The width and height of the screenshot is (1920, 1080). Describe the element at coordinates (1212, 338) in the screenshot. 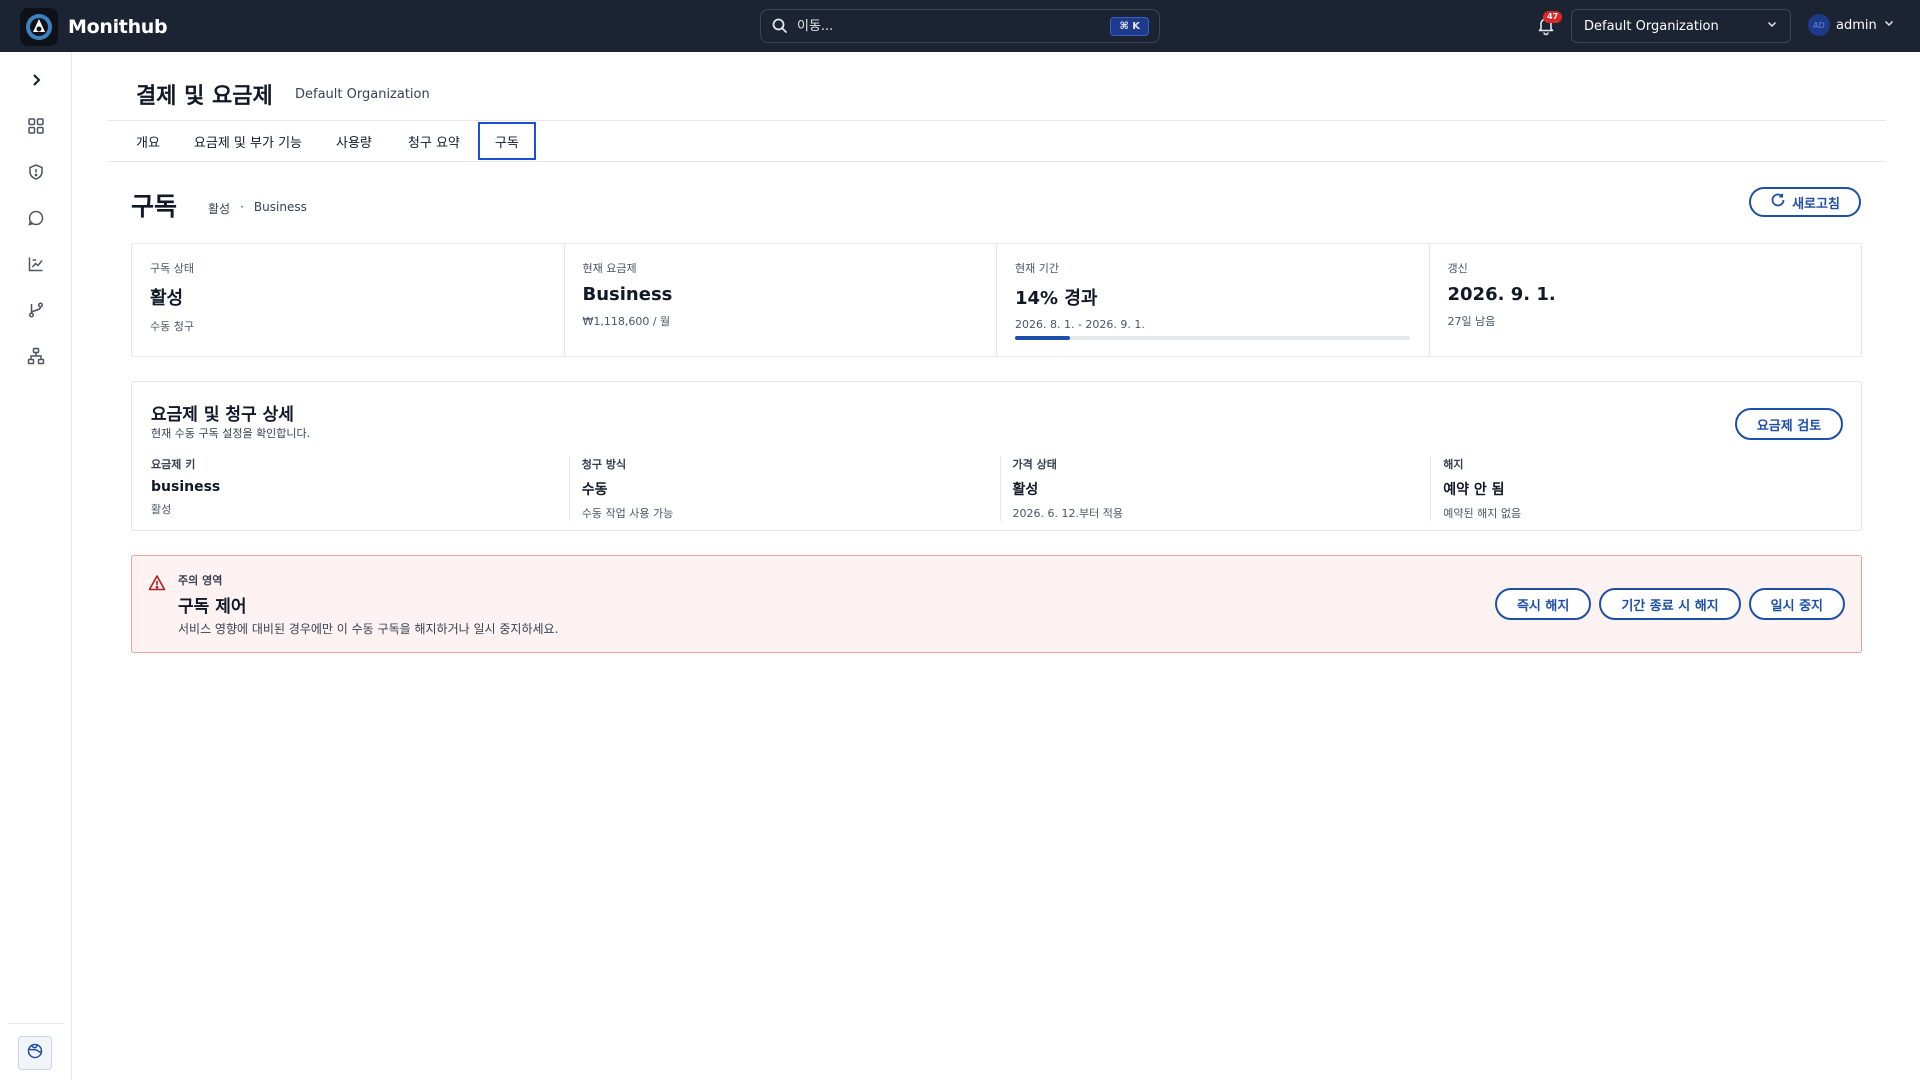

I see `period-progress-bar` at that location.